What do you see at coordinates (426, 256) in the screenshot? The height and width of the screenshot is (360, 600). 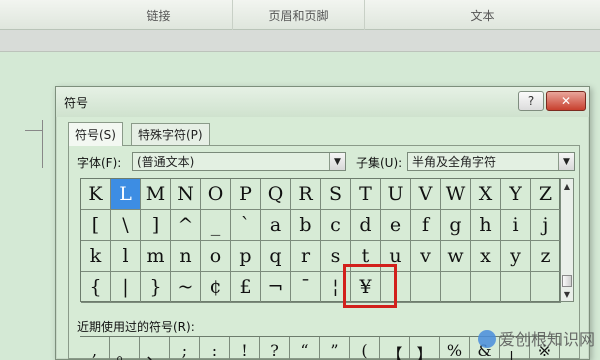 I see `symbol-cell: v` at bounding box center [426, 256].